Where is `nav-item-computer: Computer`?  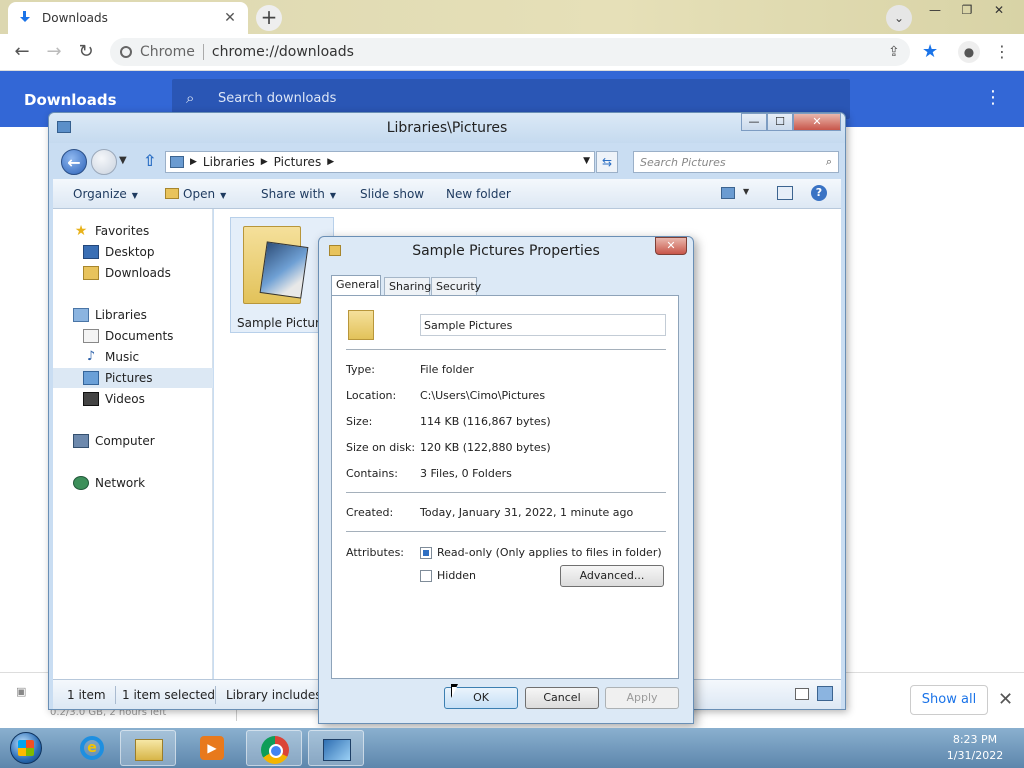 nav-item-computer: Computer is located at coordinates (133, 441).